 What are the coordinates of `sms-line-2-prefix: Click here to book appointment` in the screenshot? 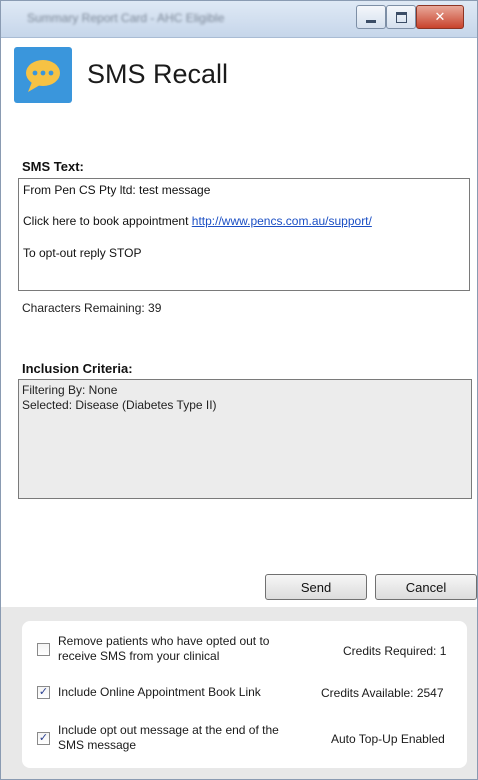 It's located at (107, 221).